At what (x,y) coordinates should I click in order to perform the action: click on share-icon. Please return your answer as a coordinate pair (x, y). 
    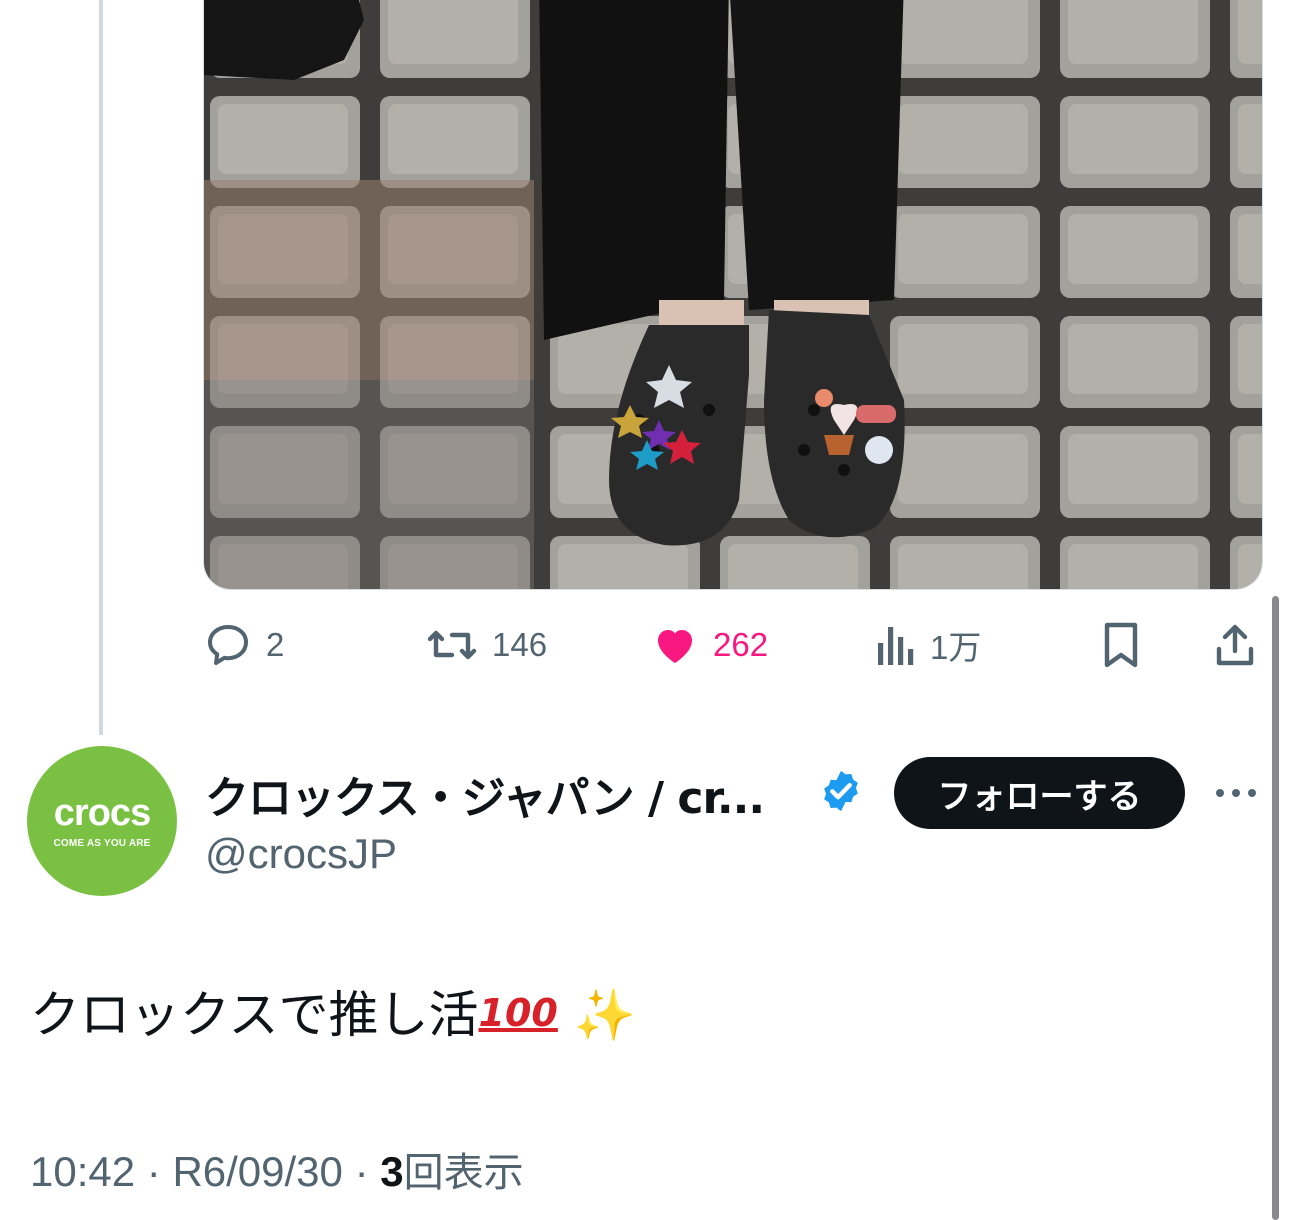
    Looking at the image, I should click on (1235, 645).